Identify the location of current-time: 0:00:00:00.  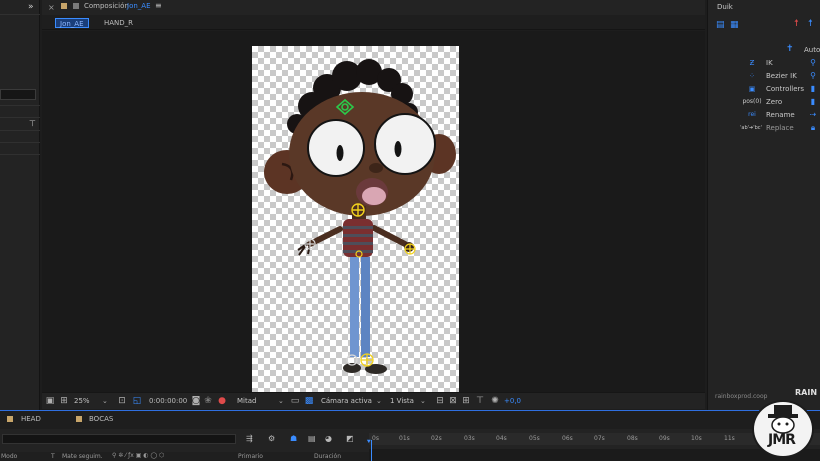
(168, 401).